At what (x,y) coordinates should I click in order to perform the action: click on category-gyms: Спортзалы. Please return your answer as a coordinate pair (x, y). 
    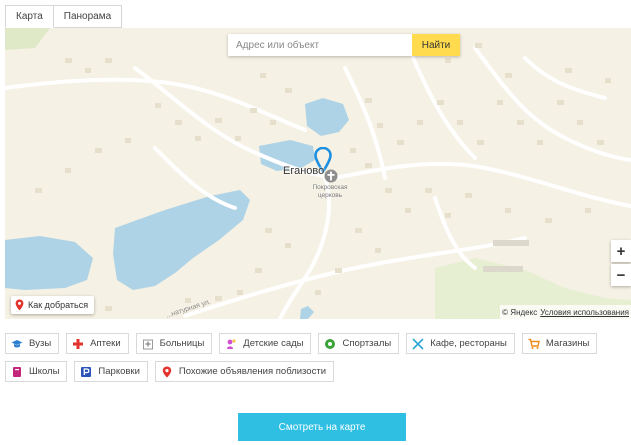
    Looking at the image, I should click on (359, 343).